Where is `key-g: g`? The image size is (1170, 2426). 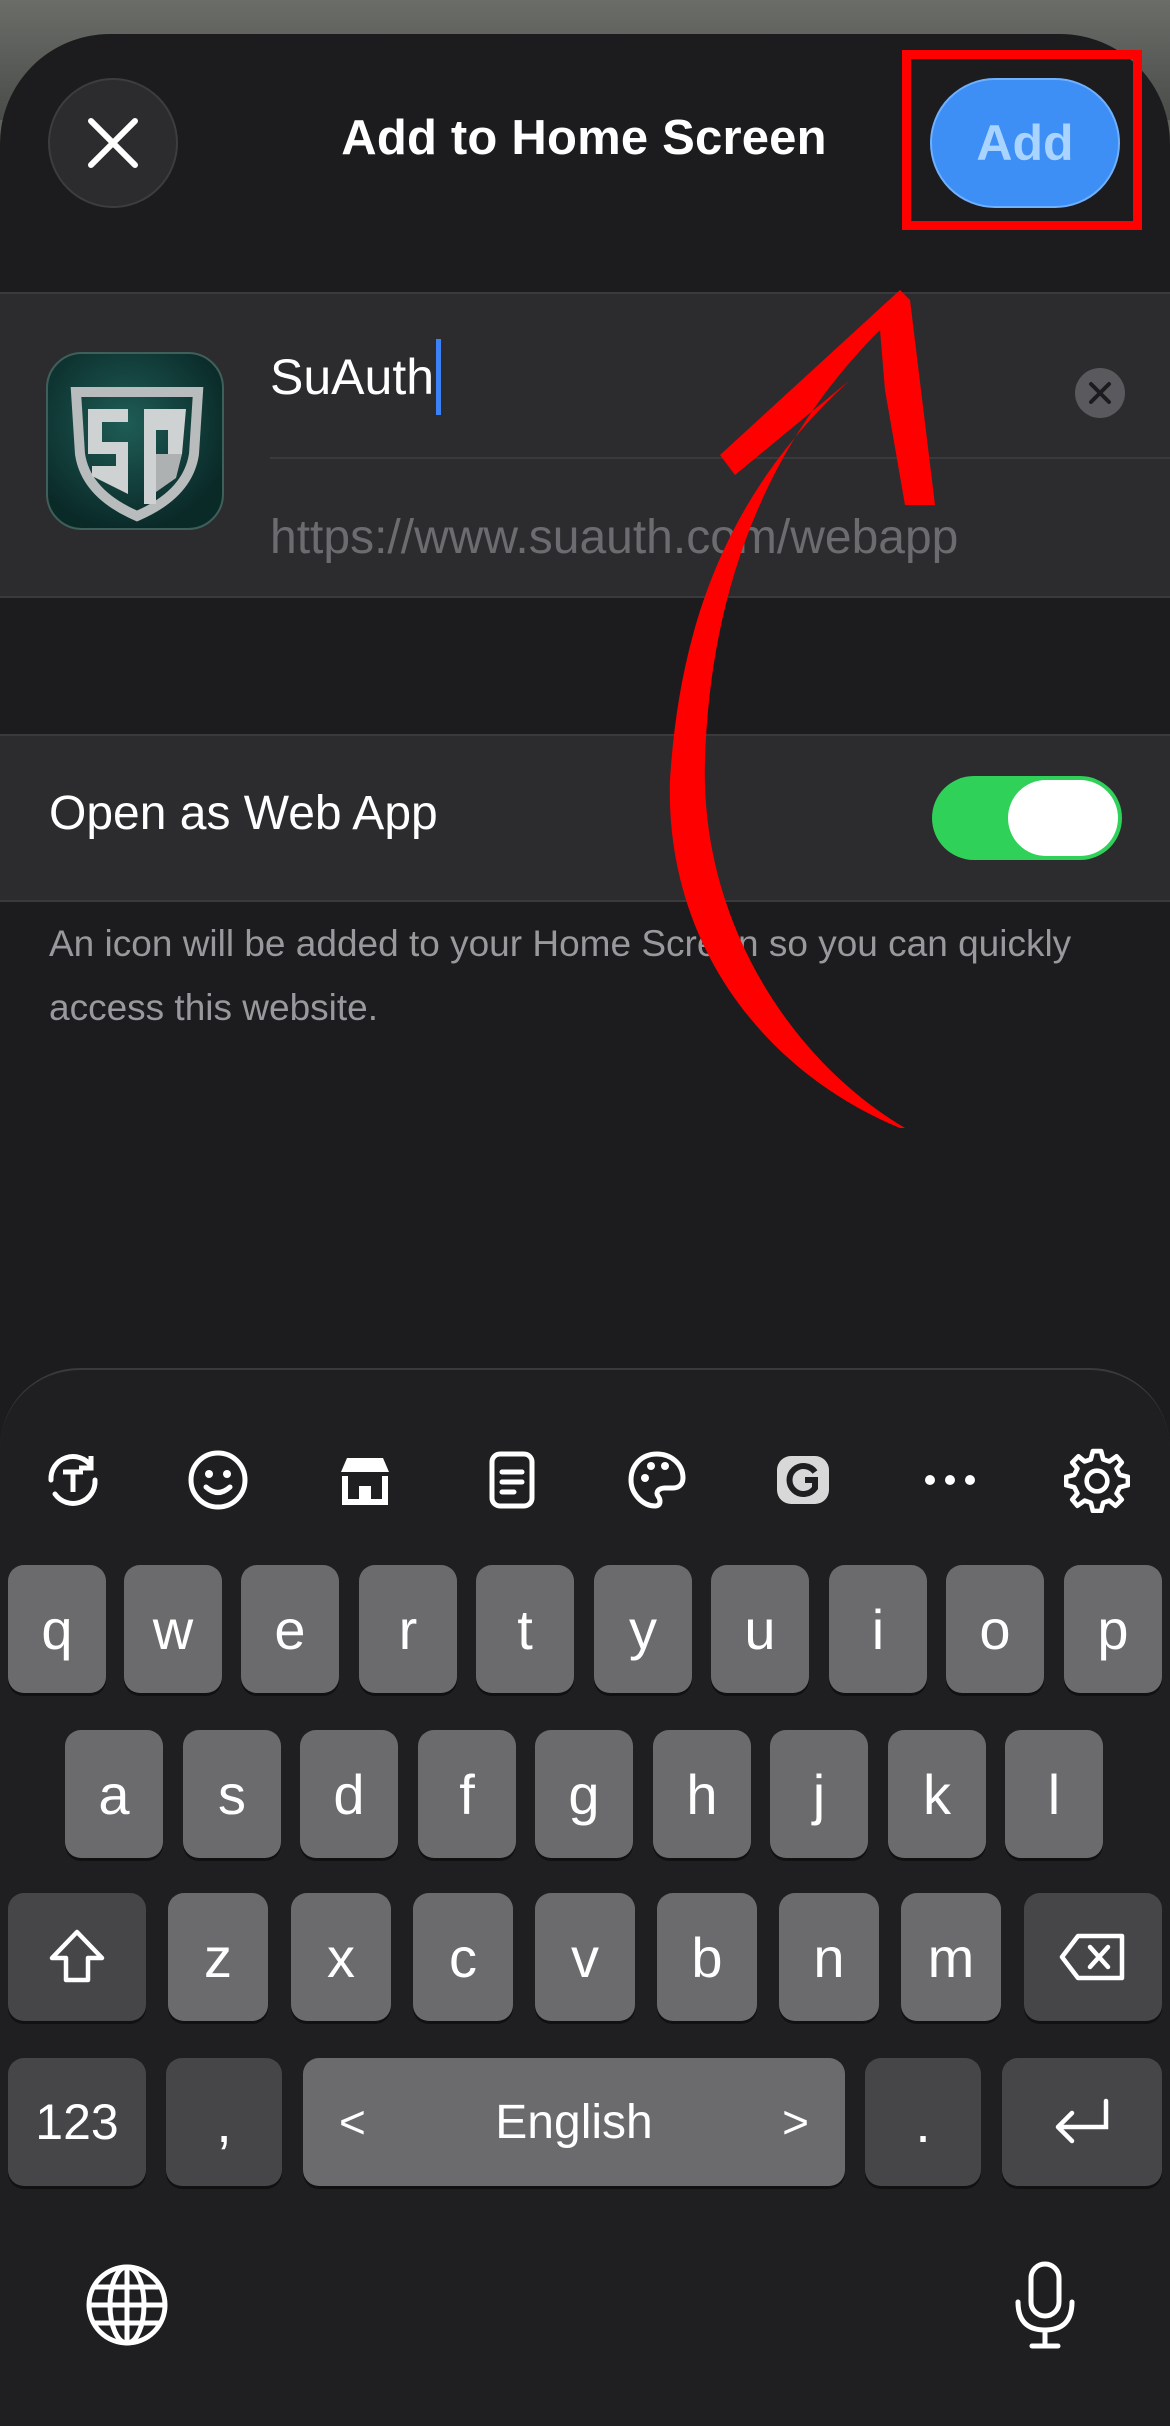 key-g: g is located at coordinates (584, 1794).